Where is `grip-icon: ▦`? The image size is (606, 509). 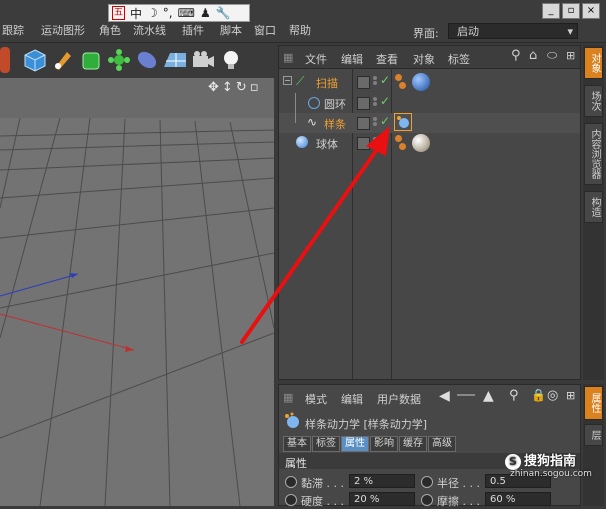 grip-icon: ▦ is located at coordinates (288, 397).